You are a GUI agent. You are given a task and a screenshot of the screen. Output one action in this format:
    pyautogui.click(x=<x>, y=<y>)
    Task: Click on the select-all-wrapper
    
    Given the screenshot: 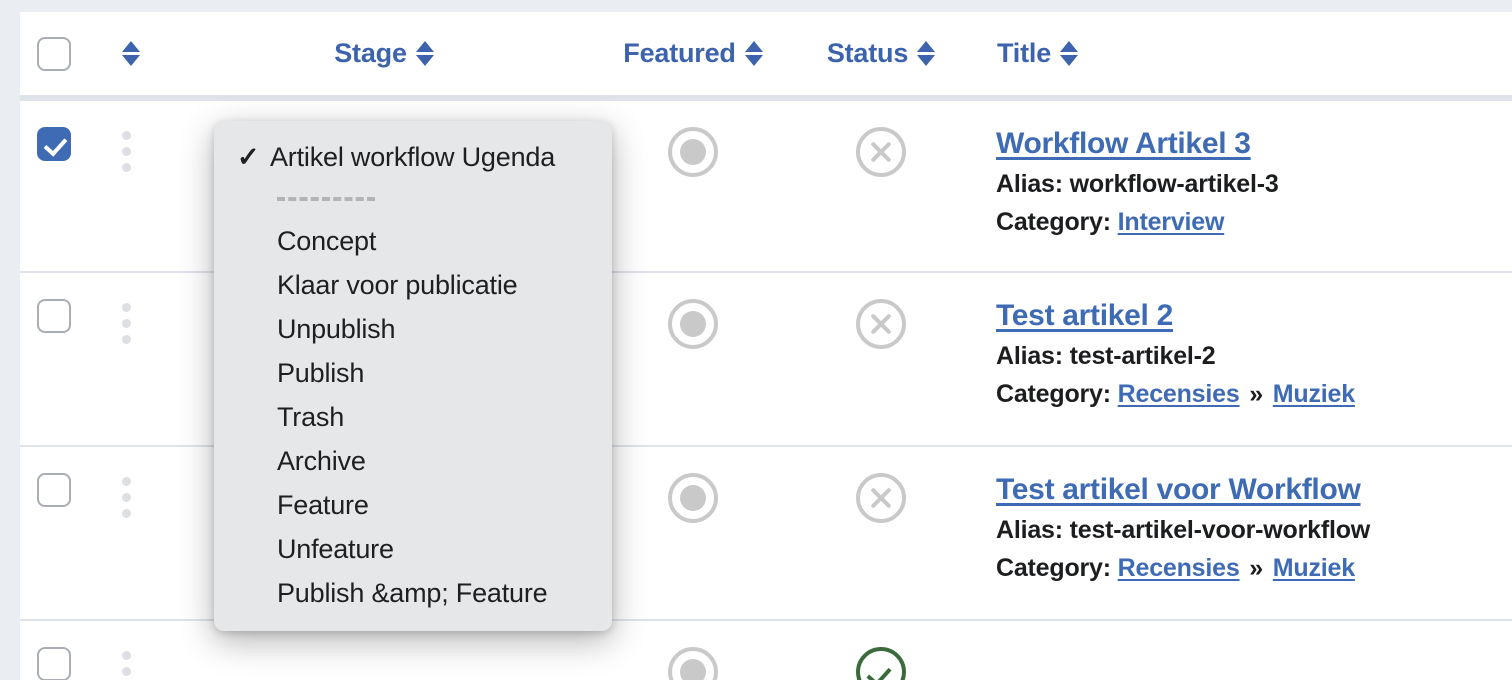 What is the action you would take?
    pyautogui.click(x=54, y=53)
    